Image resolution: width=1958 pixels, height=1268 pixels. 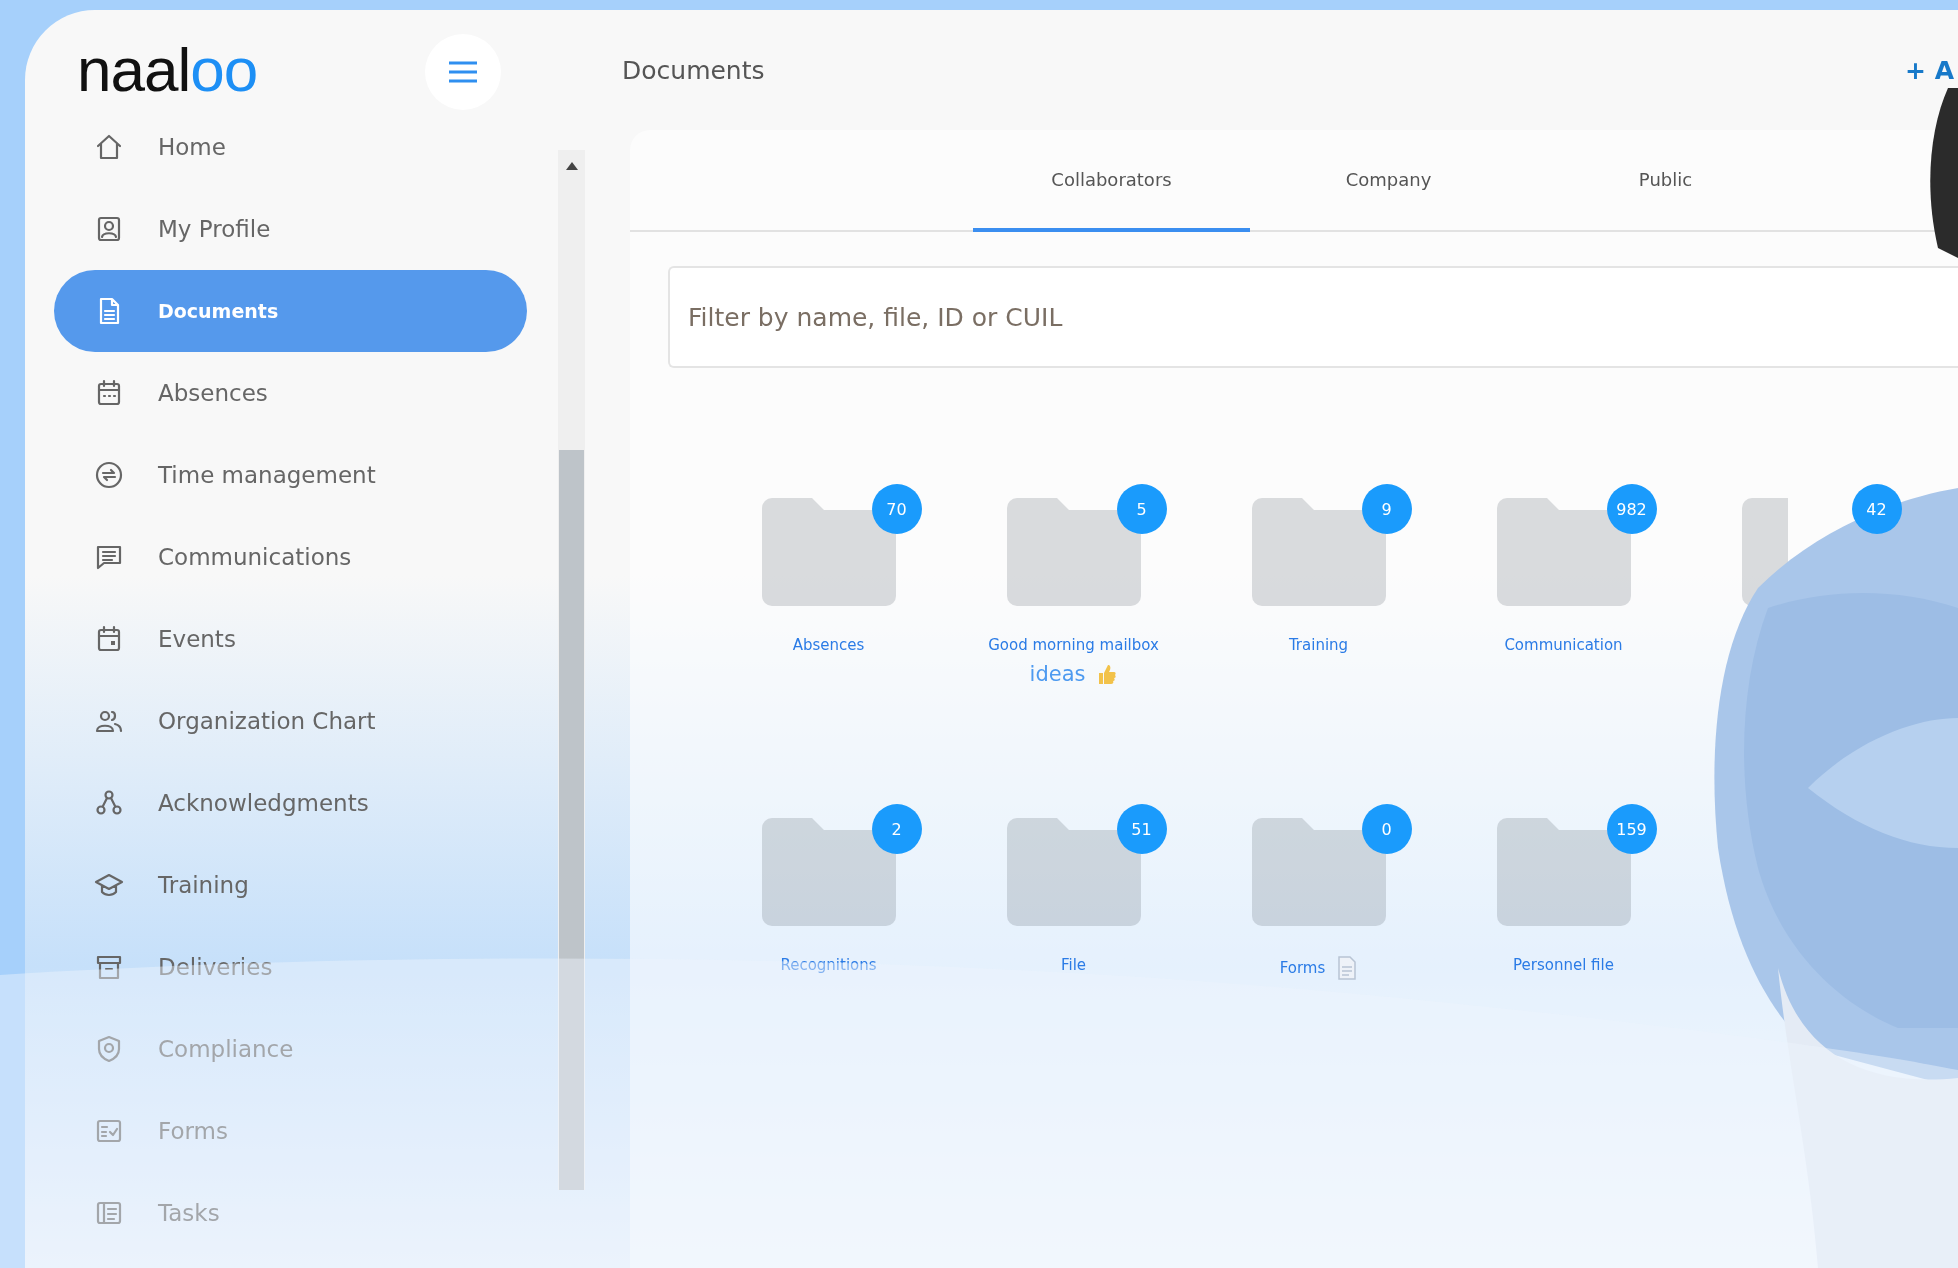 I want to click on count-badge: 5, so click(x=1141, y=509).